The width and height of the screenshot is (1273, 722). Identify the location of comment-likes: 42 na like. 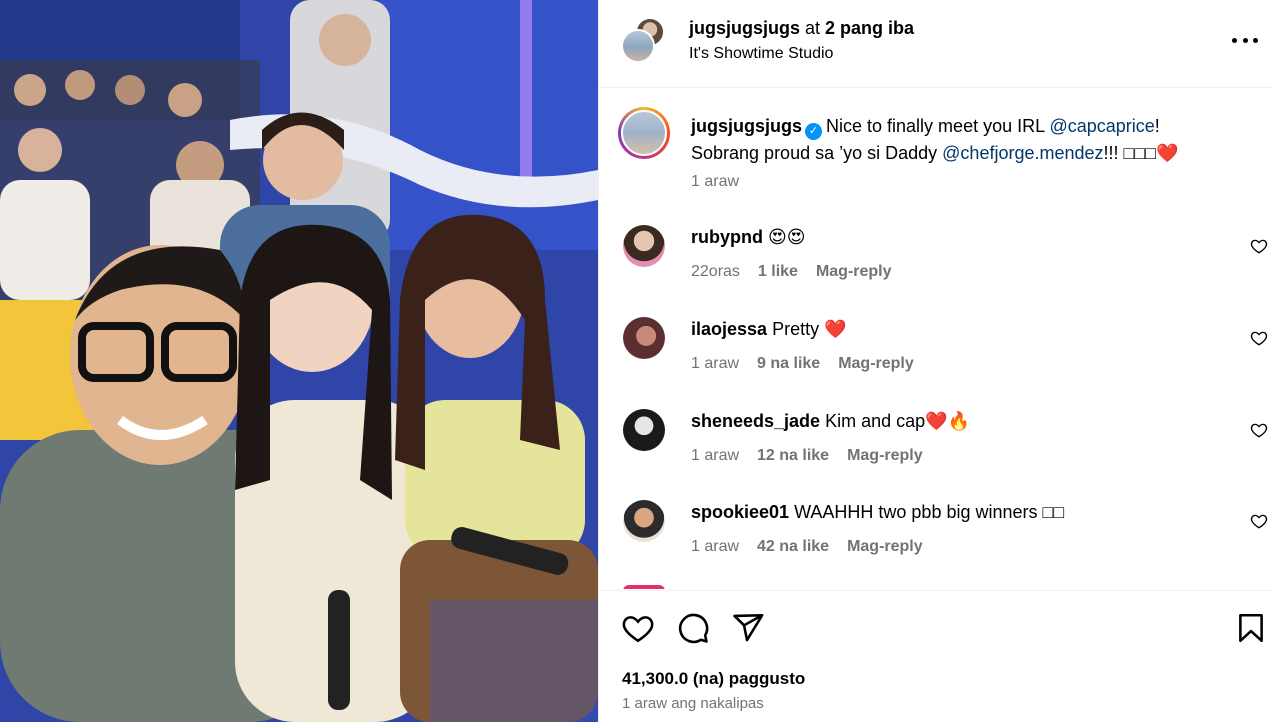
(793, 547).